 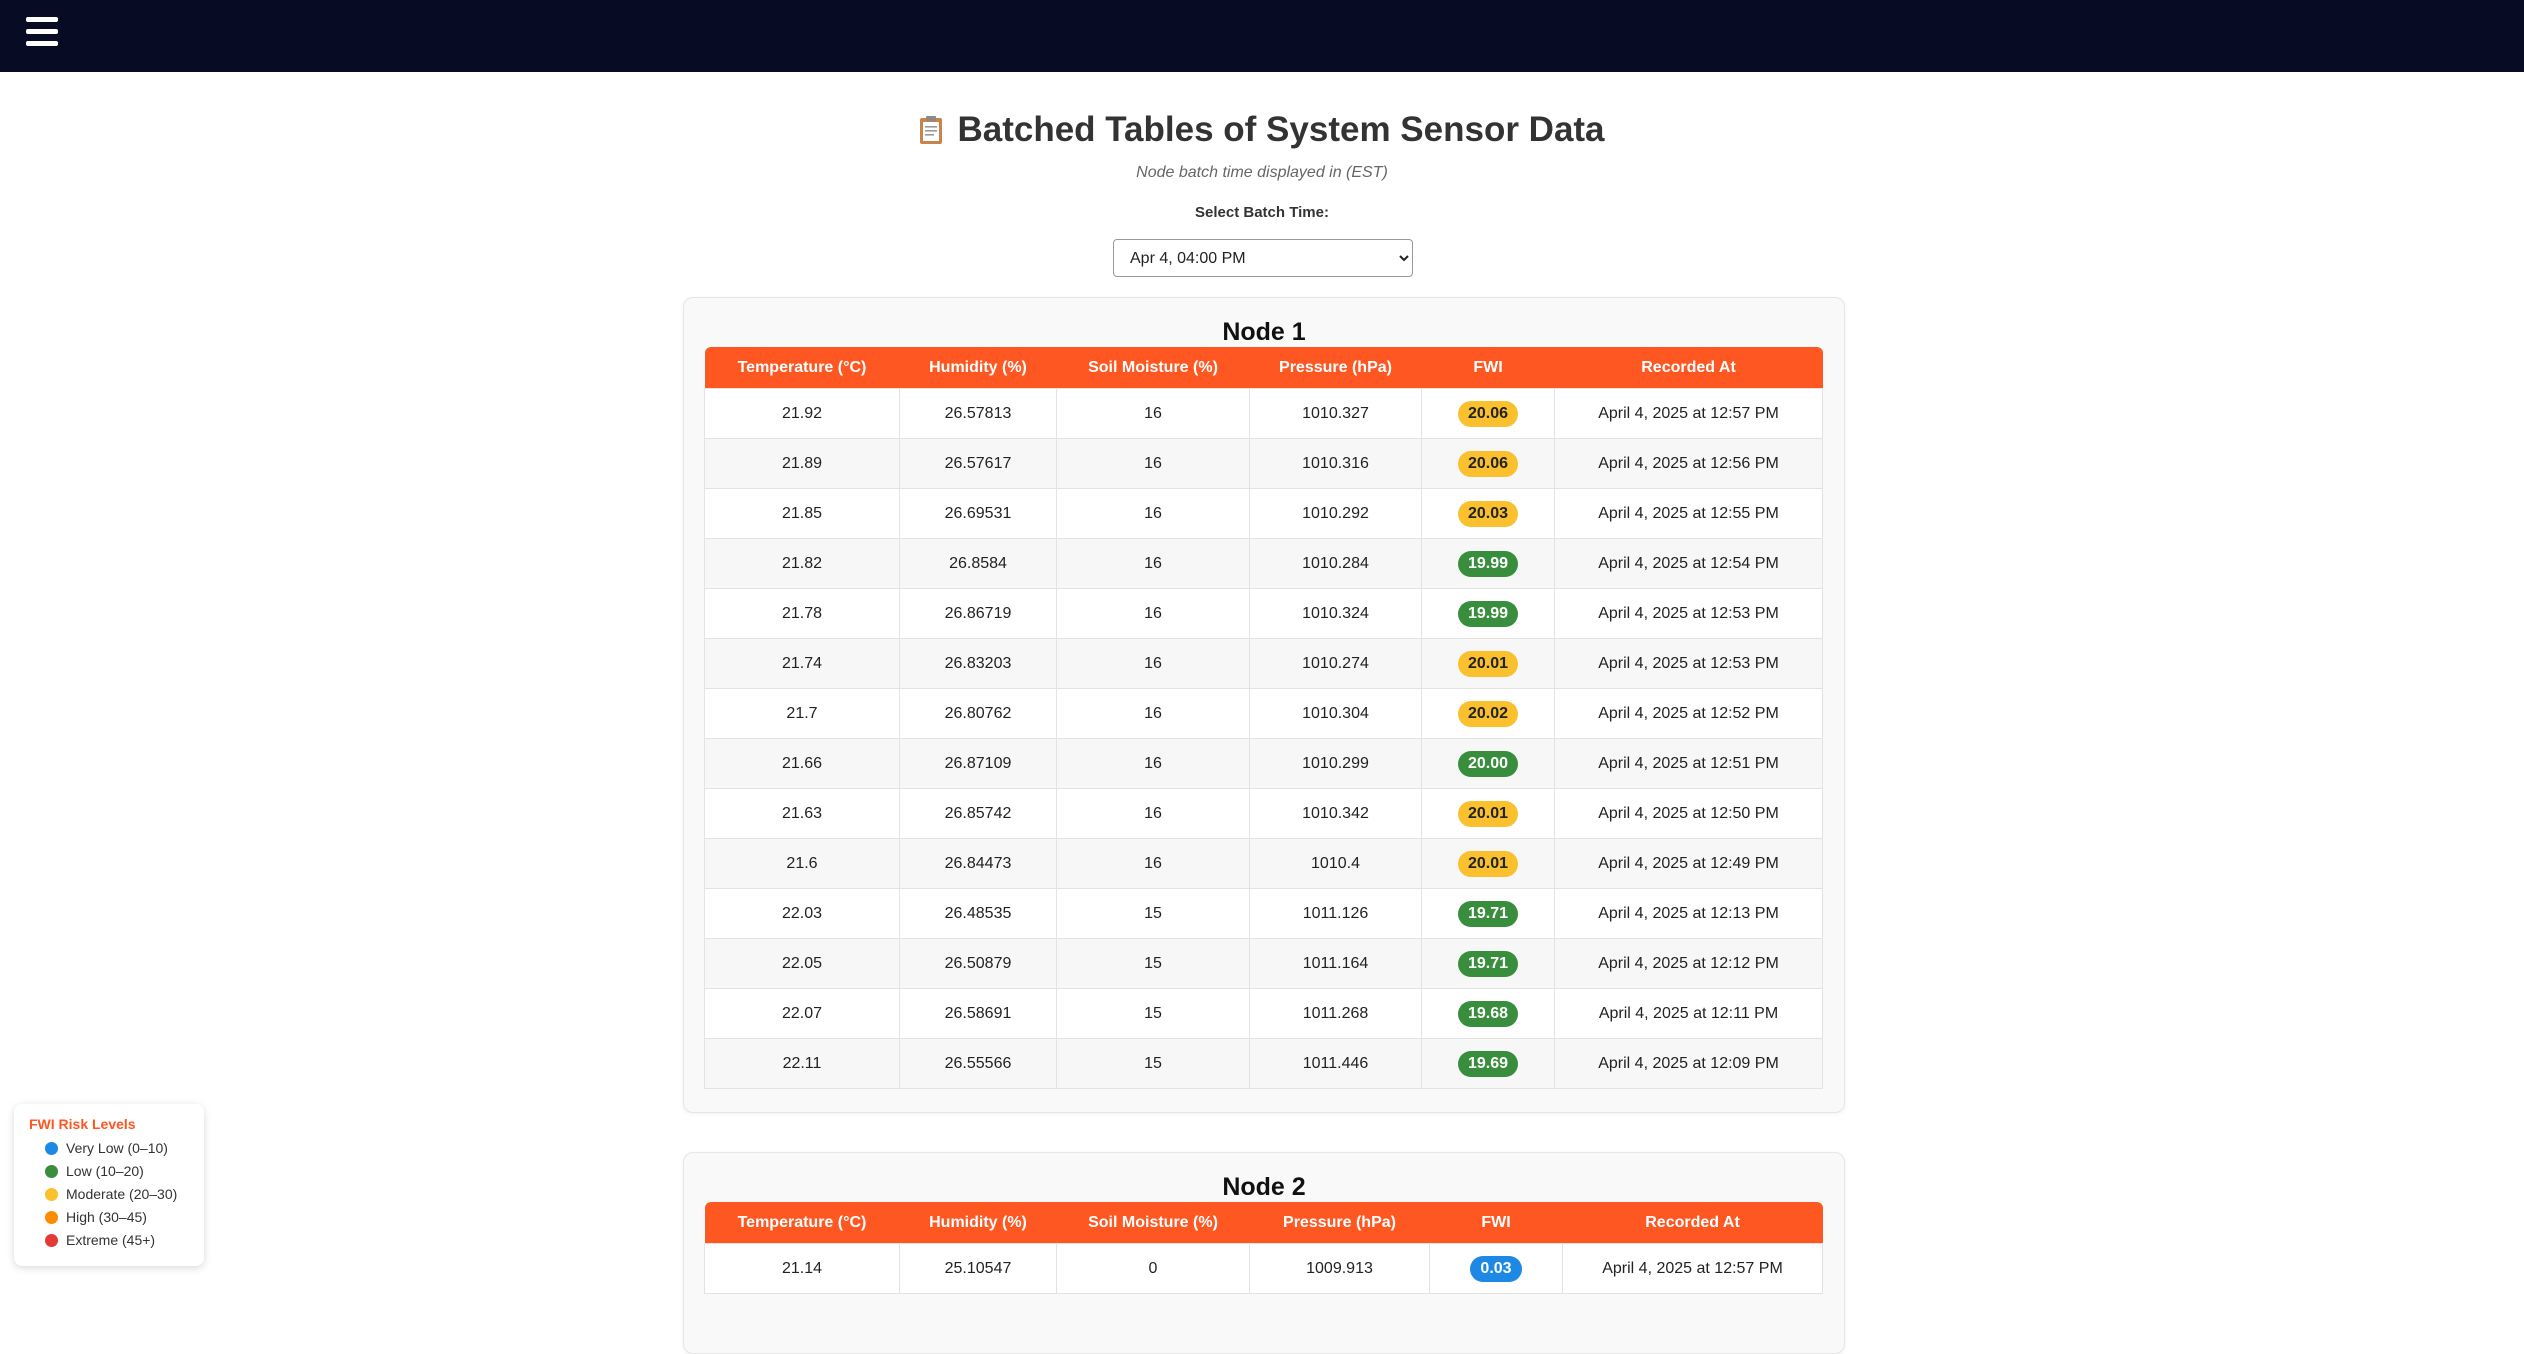 I want to click on table-cell: 22.11, so click(x=802, y=1063).